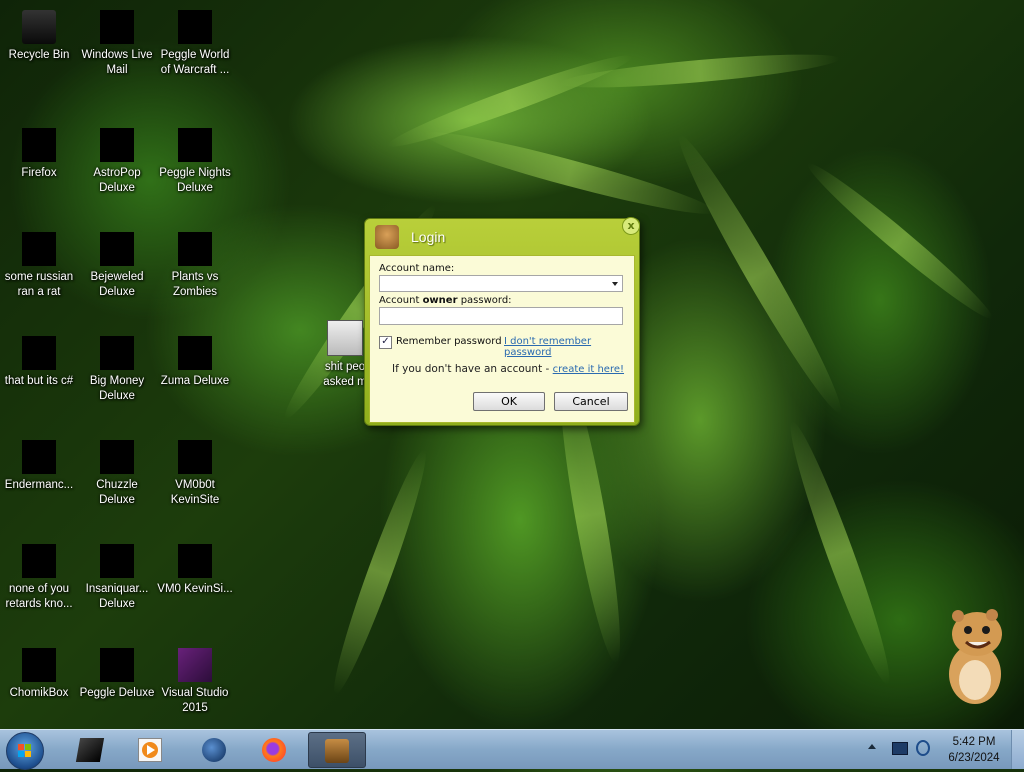  I want to click on desktop-icon-peggle-deluxe: Peggle Deluxe, so click(117, 674).